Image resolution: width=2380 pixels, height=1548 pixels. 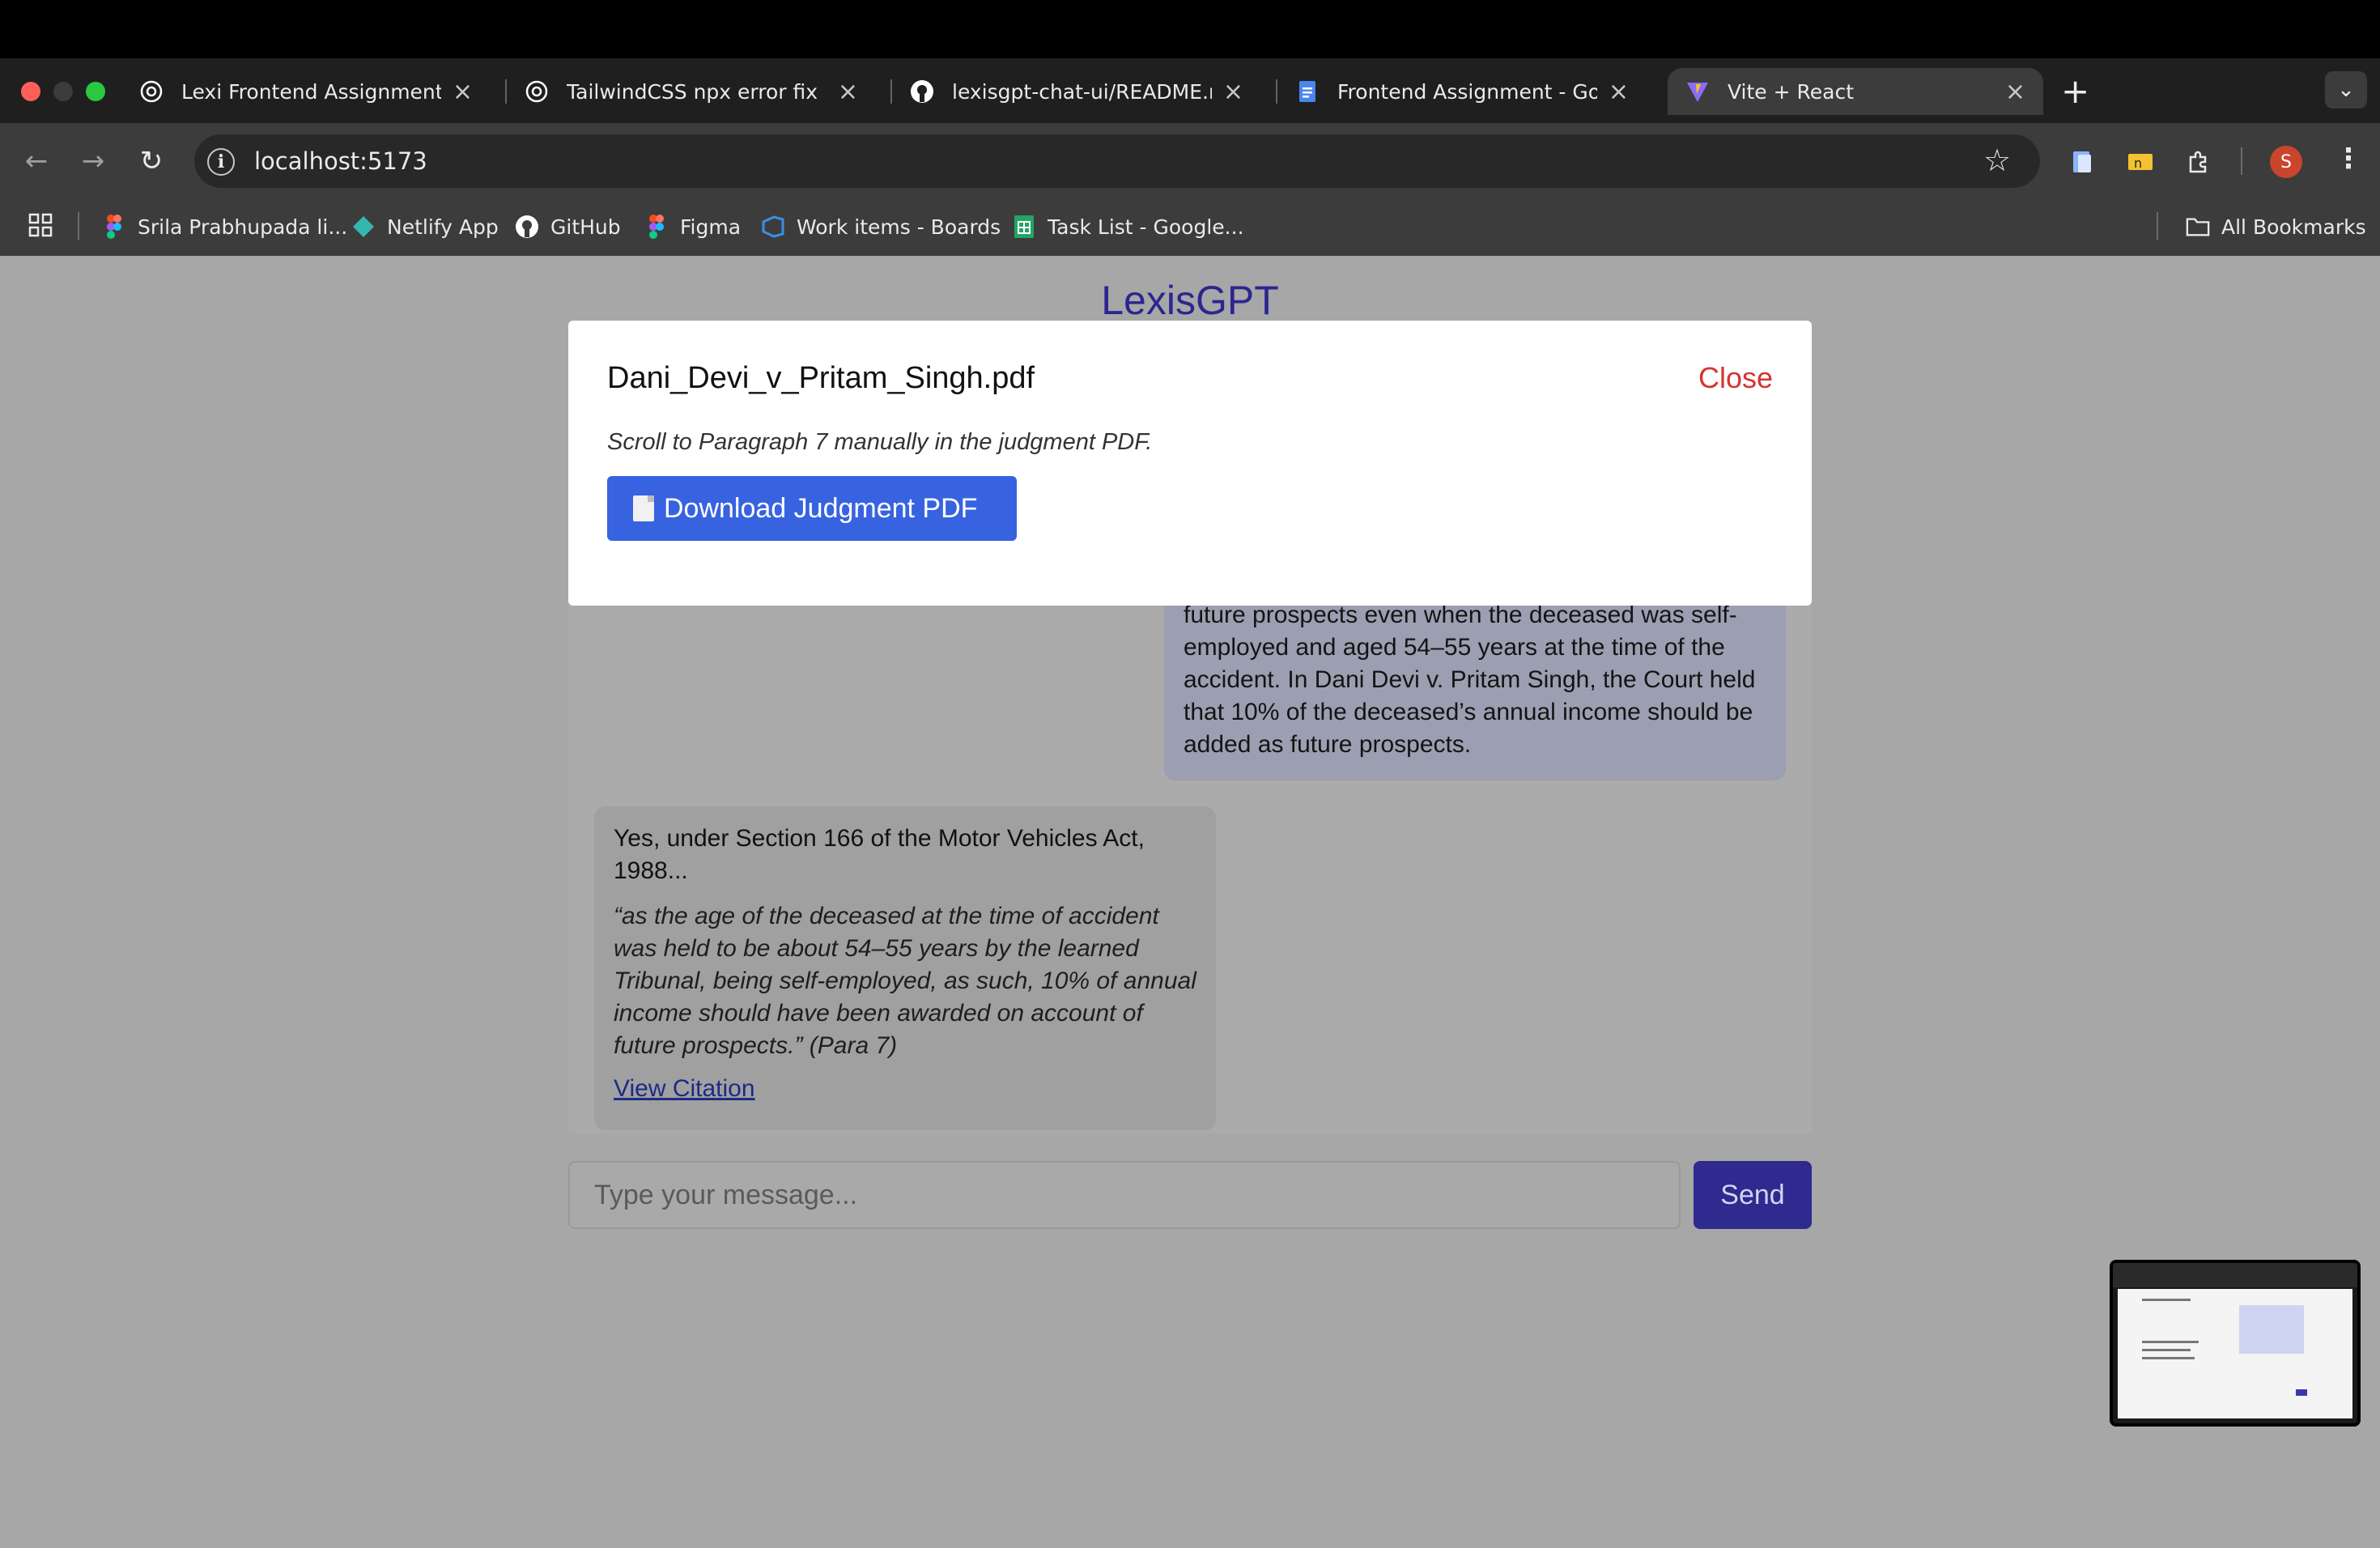 I want to click on modal-close-button: Close, so click(x=1736, y=378).